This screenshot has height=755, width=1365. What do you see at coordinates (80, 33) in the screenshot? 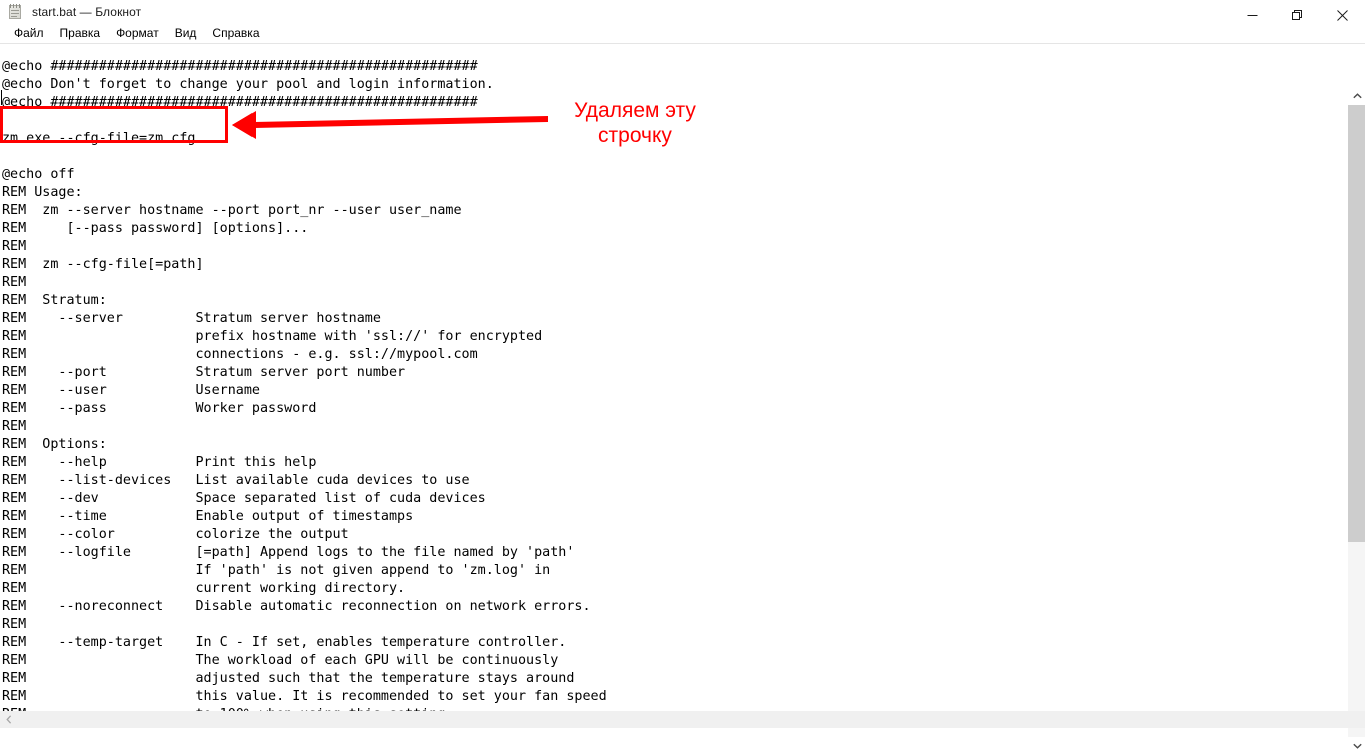
I see `menu-item-edit: Правка` at bounding box center [80, 33].